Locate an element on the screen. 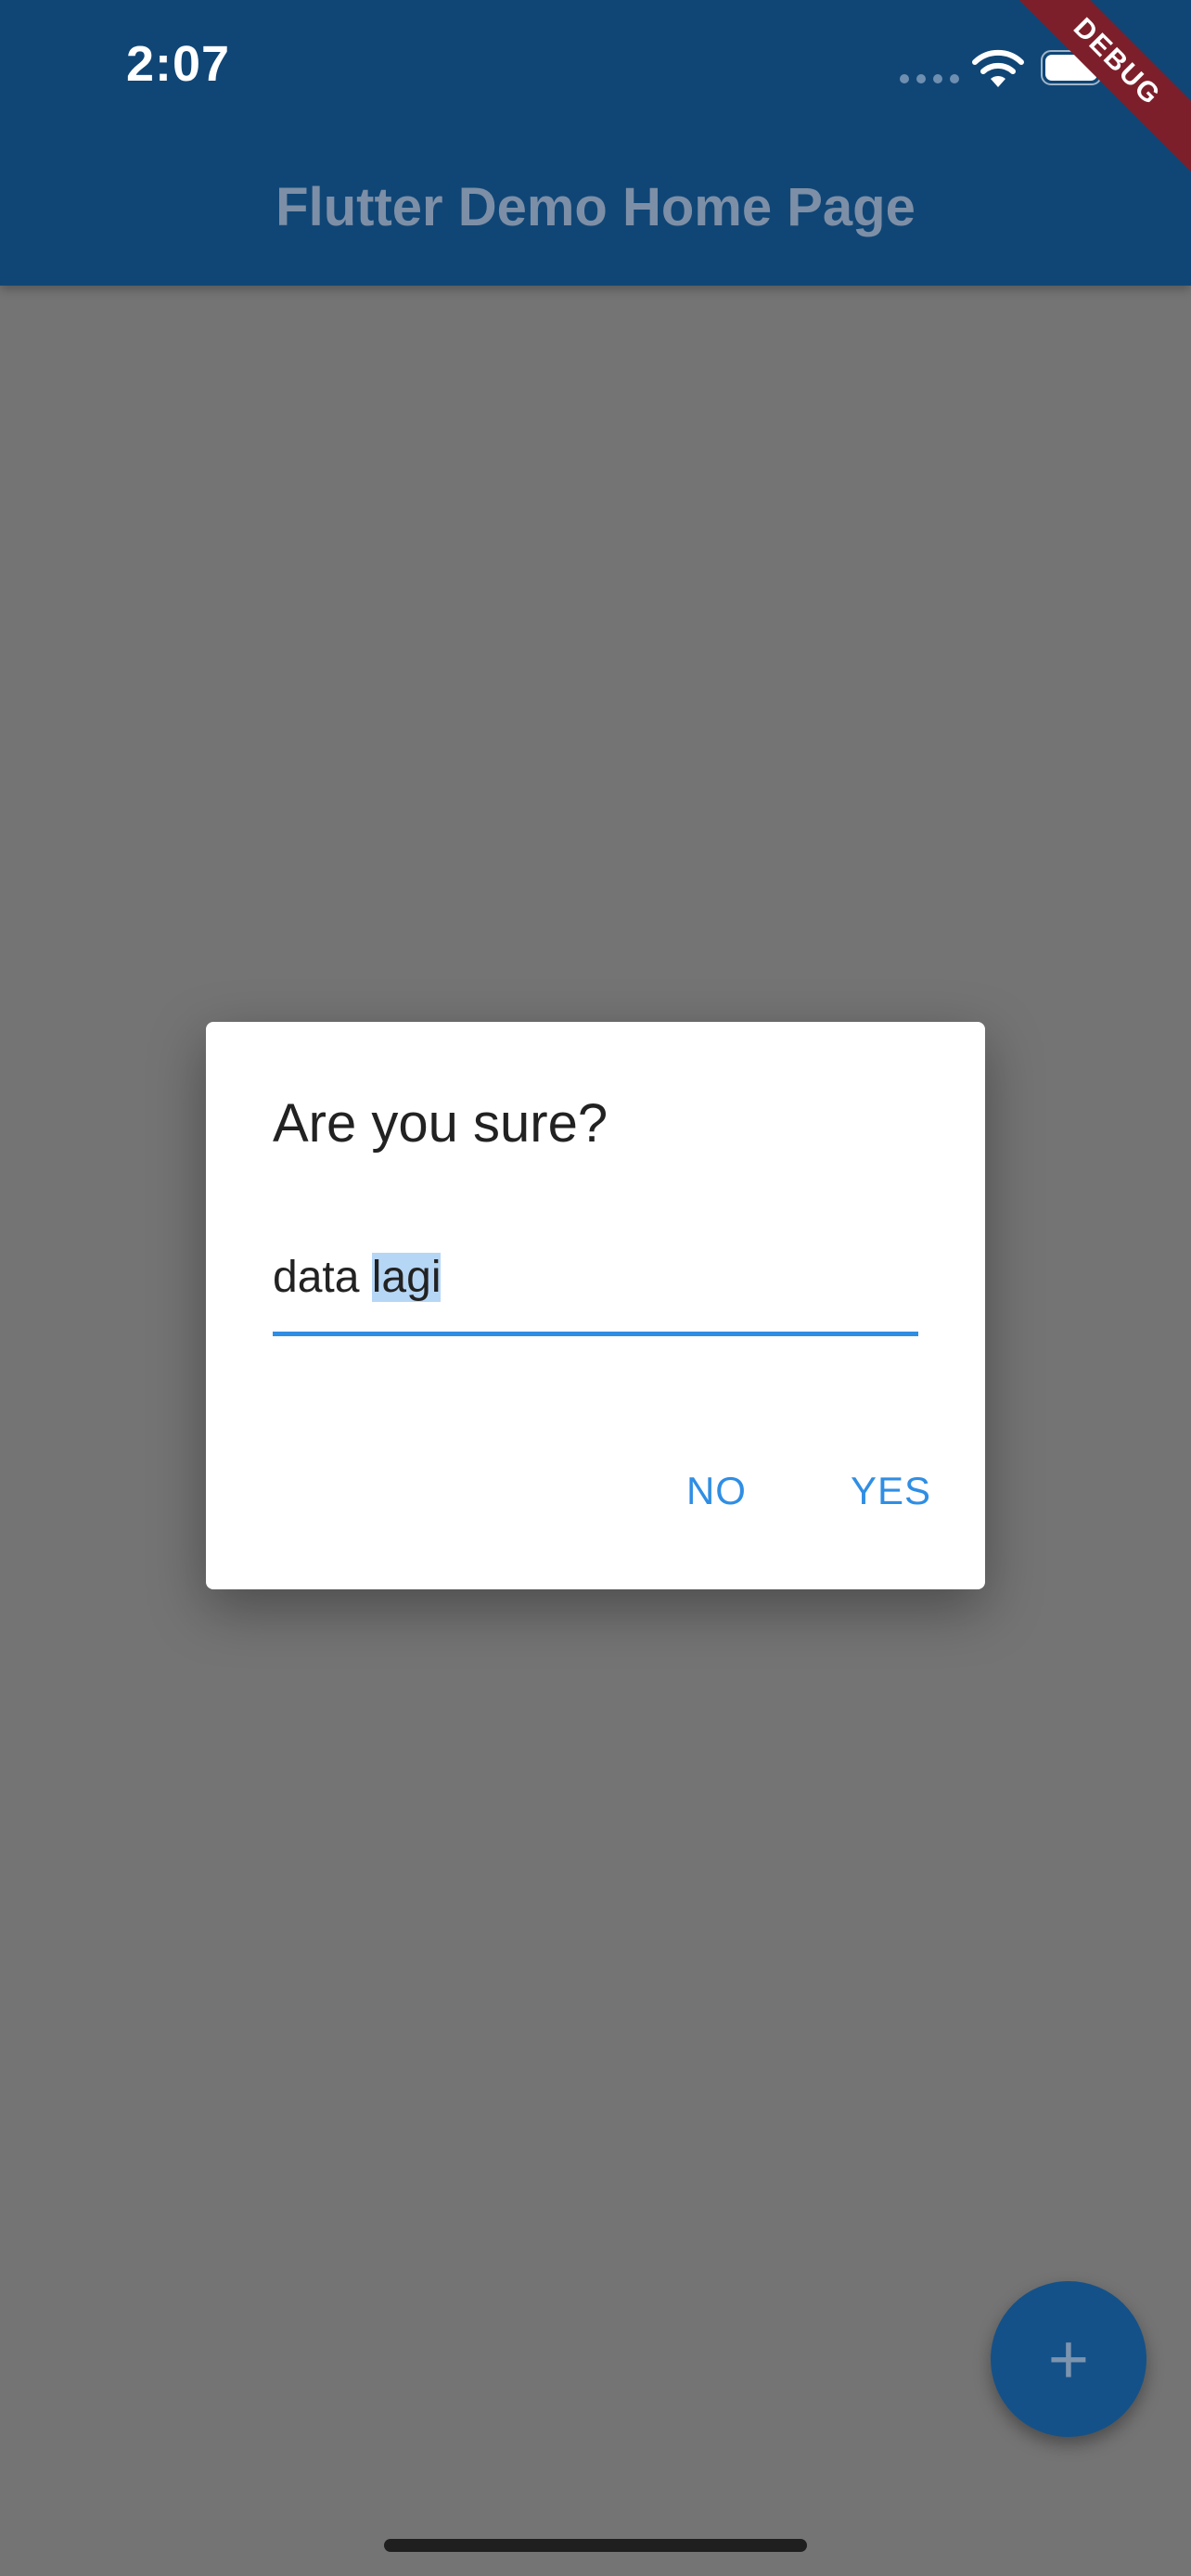  yes-button: YES is located at coordinates (891, 1491).